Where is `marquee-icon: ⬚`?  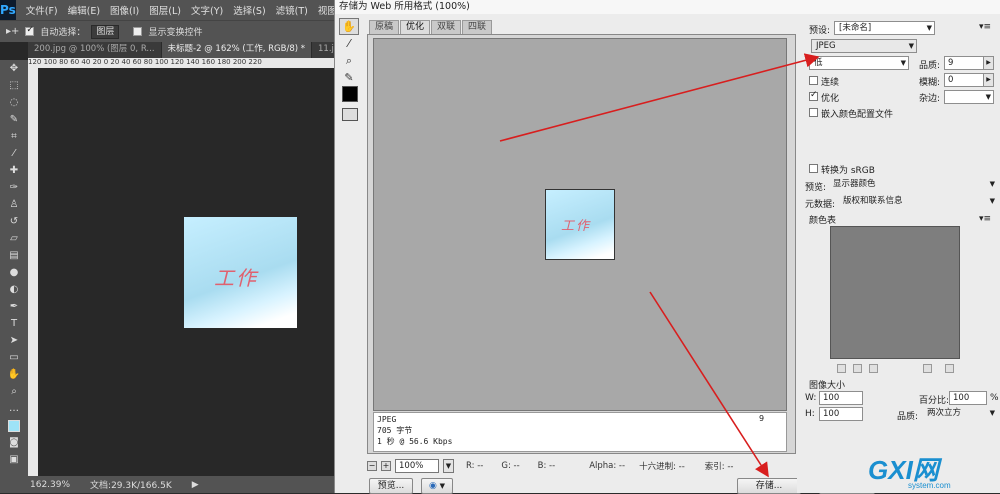 marquee-icon: ⬚ is located at coordinates (14, 85).